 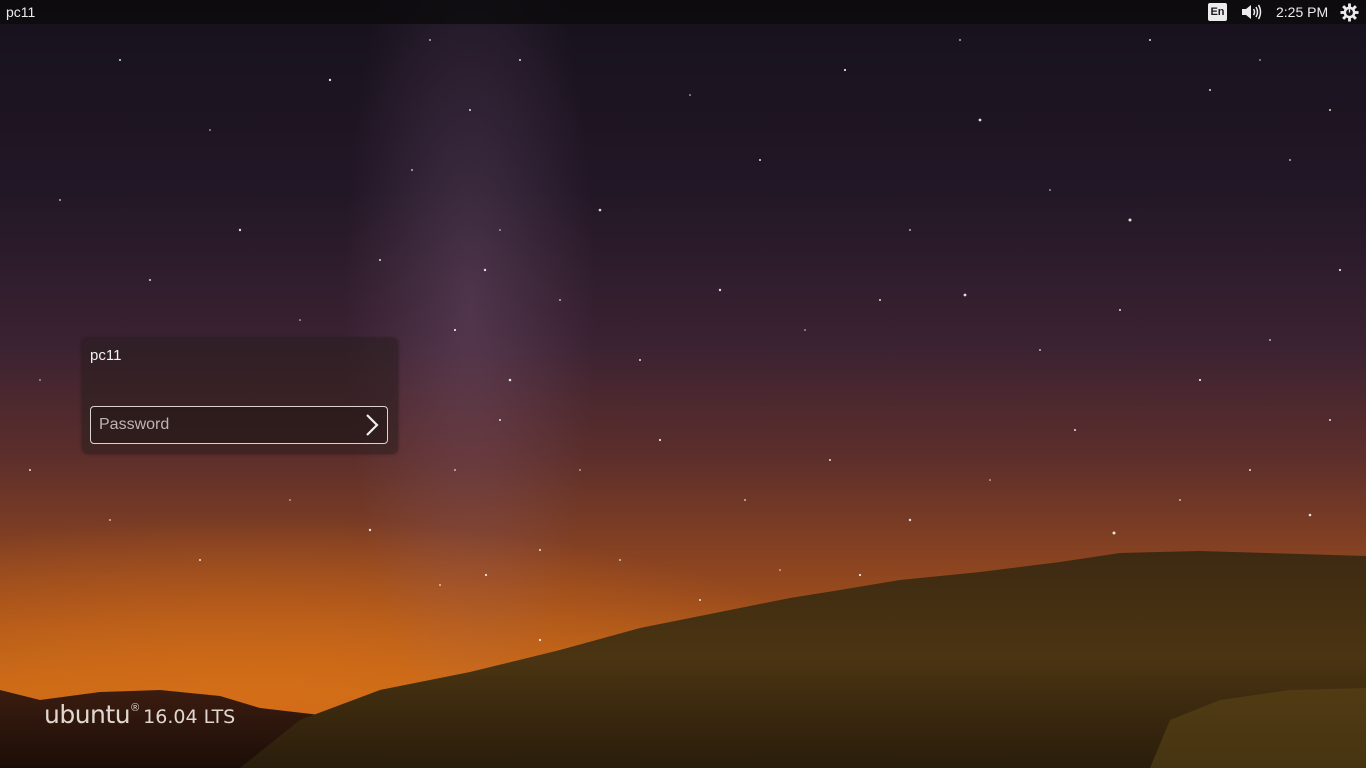 What do you see at coordinates (240, 396) in the screenshot?
I see `login-greeter-box: pc11` at bounding box center [240, 396].